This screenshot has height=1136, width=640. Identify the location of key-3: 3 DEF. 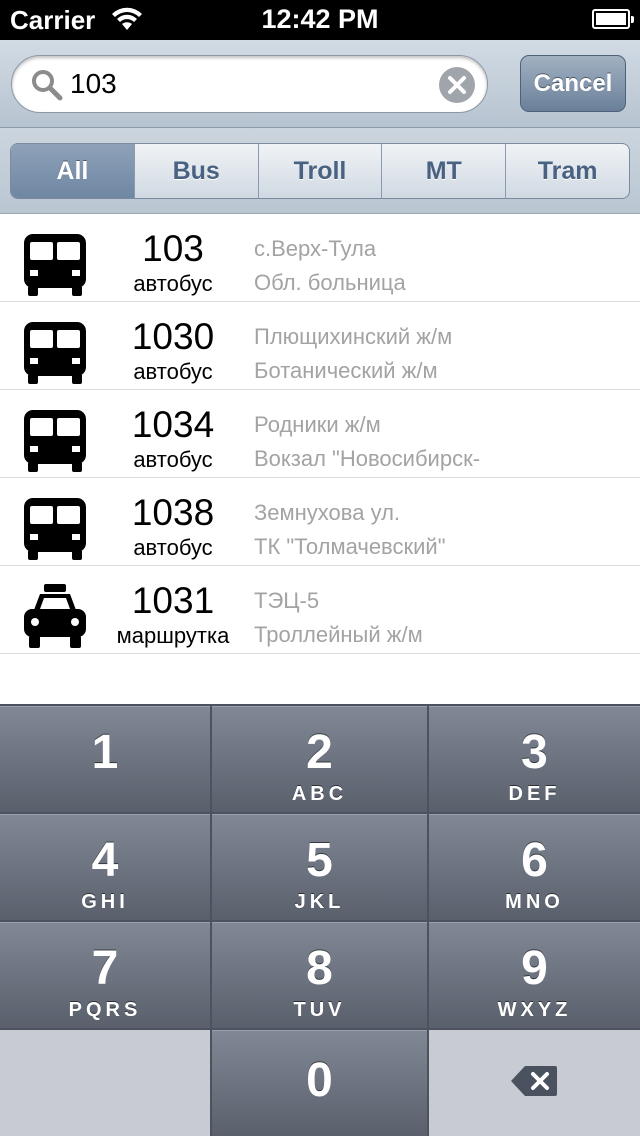
(534, 759).